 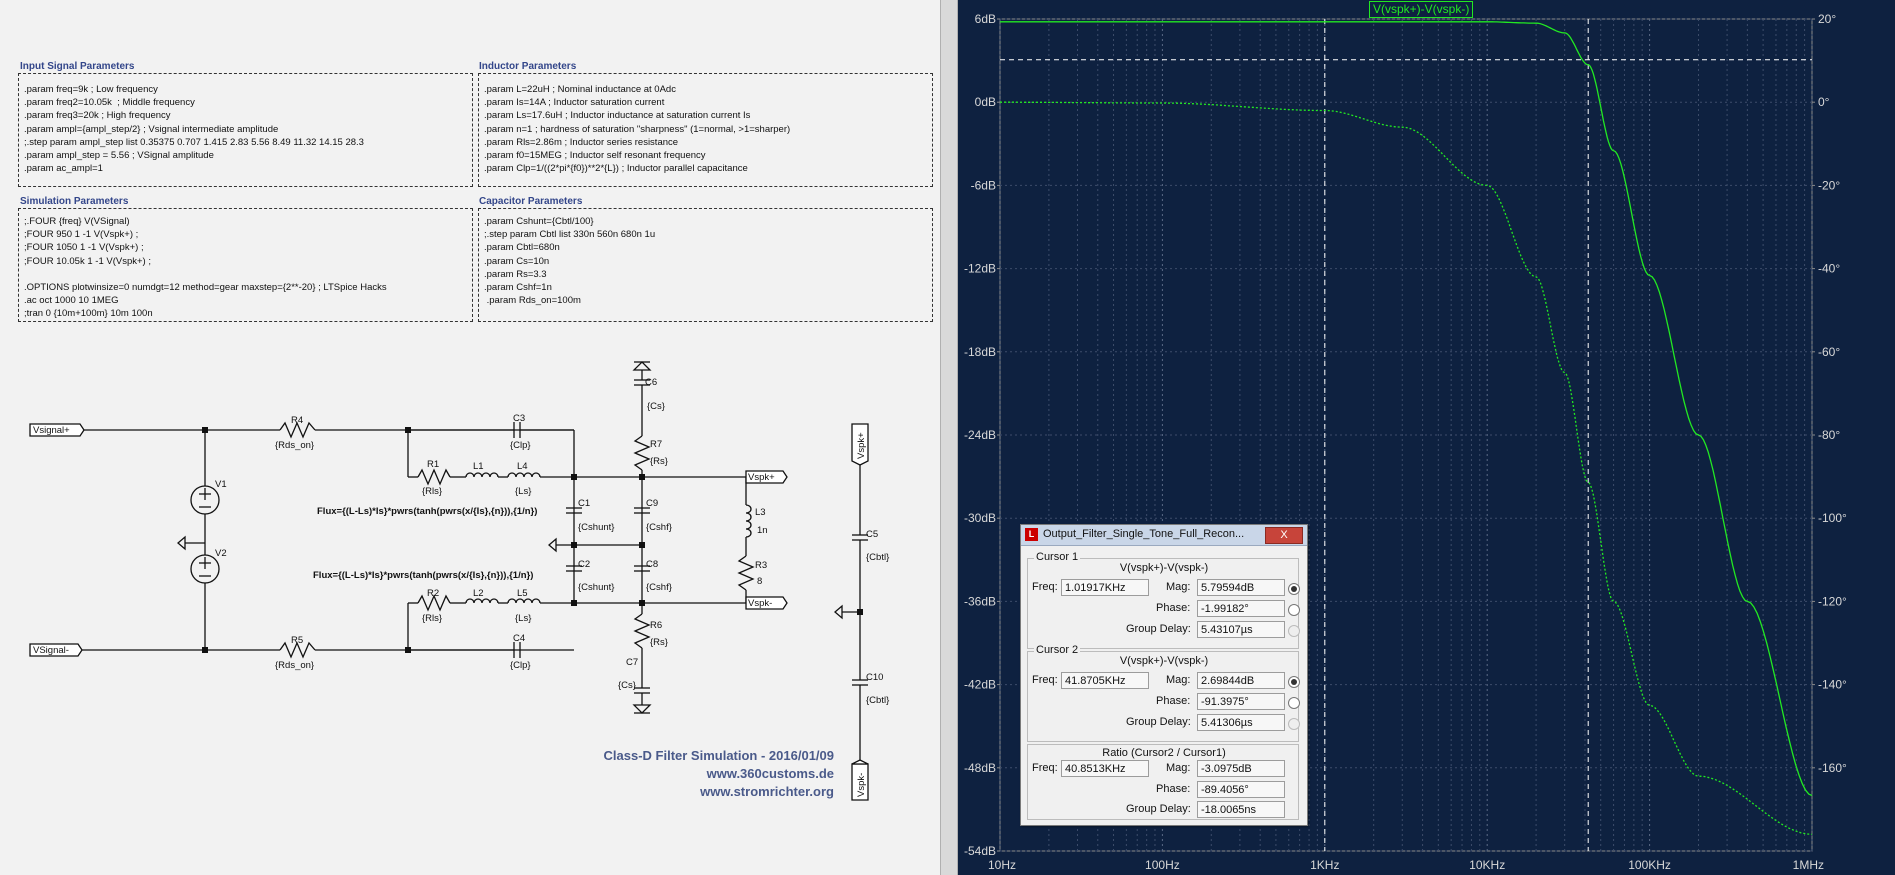 What do you see at coordinates (294, 445) in the screenshot?
I see `value-r4: {Rds_on}` at bounding box center [294, 445].